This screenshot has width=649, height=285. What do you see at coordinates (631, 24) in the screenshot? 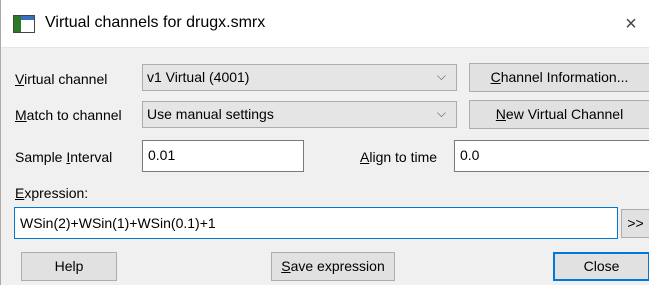
I see `close-icon: ×` at bounding box center [631, 24].